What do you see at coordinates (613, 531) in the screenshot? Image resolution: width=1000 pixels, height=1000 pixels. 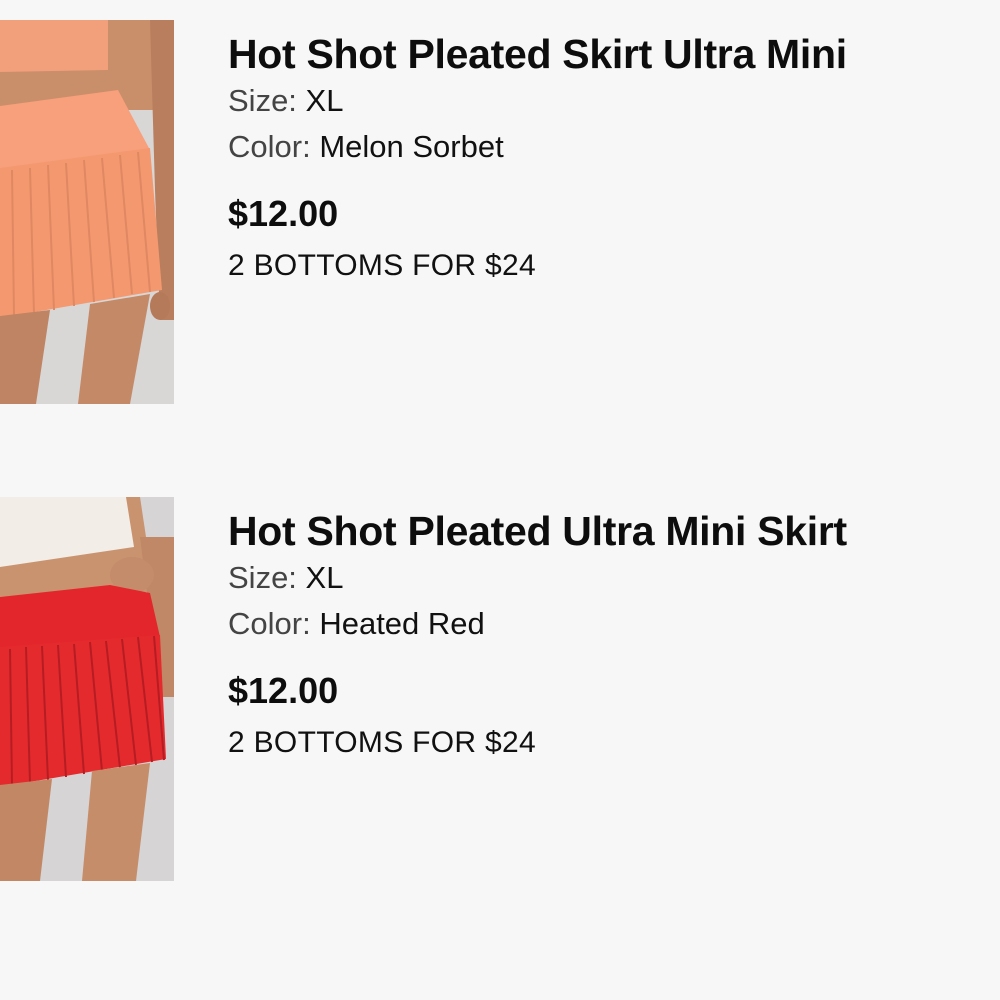 I see `product-title: Hot Shot Pleated Ultra Mini Skirt` at bounding box center [613, 531].